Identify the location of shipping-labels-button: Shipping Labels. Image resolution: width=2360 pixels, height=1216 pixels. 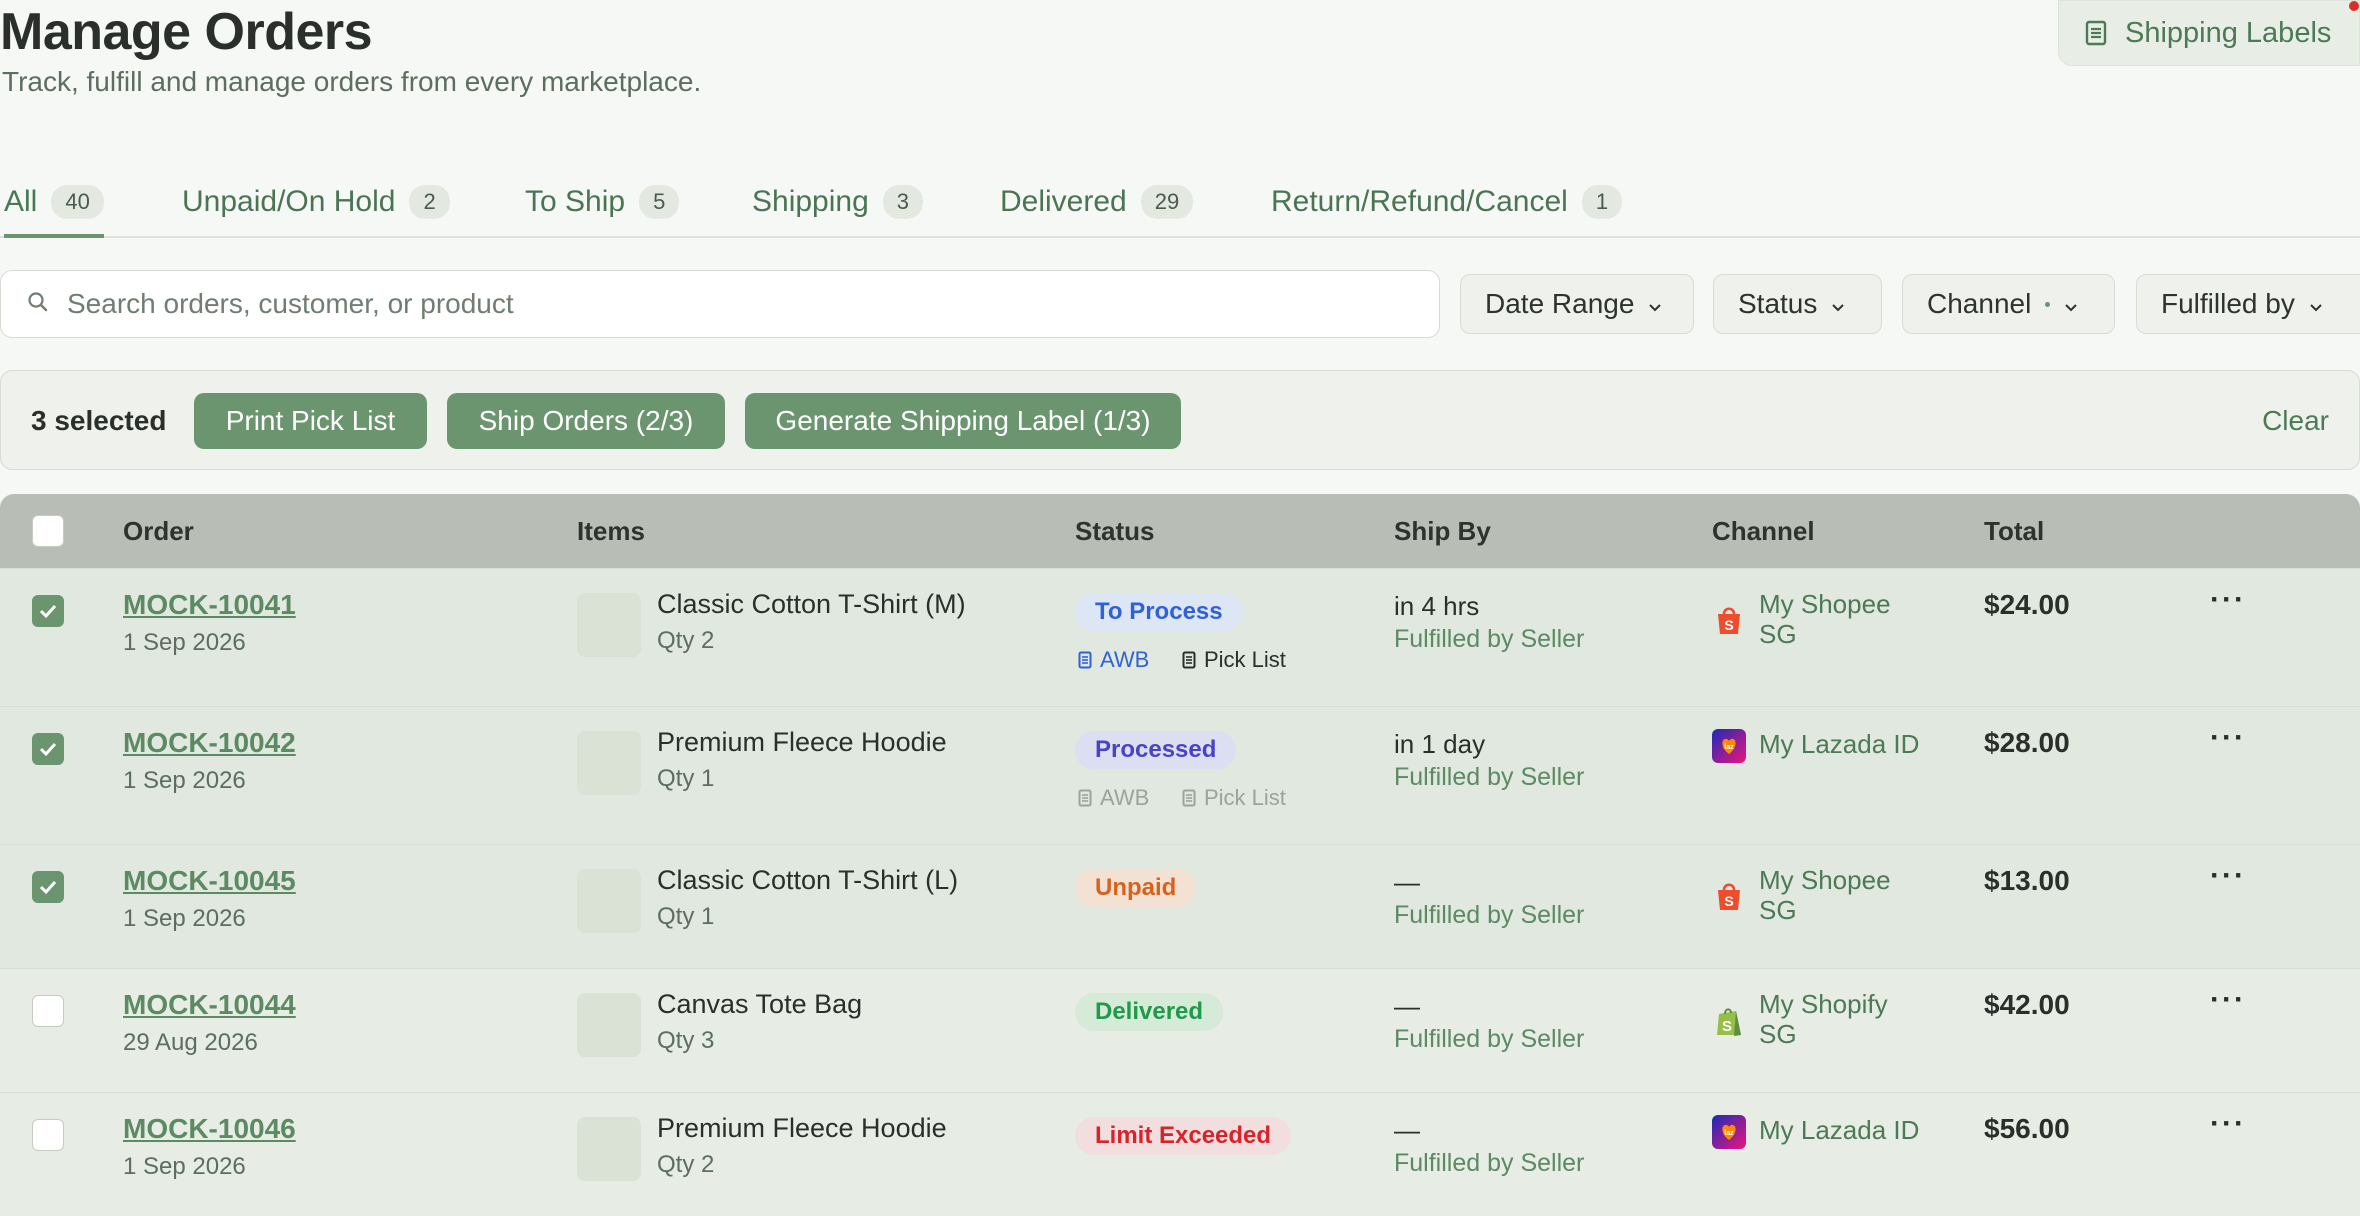
(2209, 33).